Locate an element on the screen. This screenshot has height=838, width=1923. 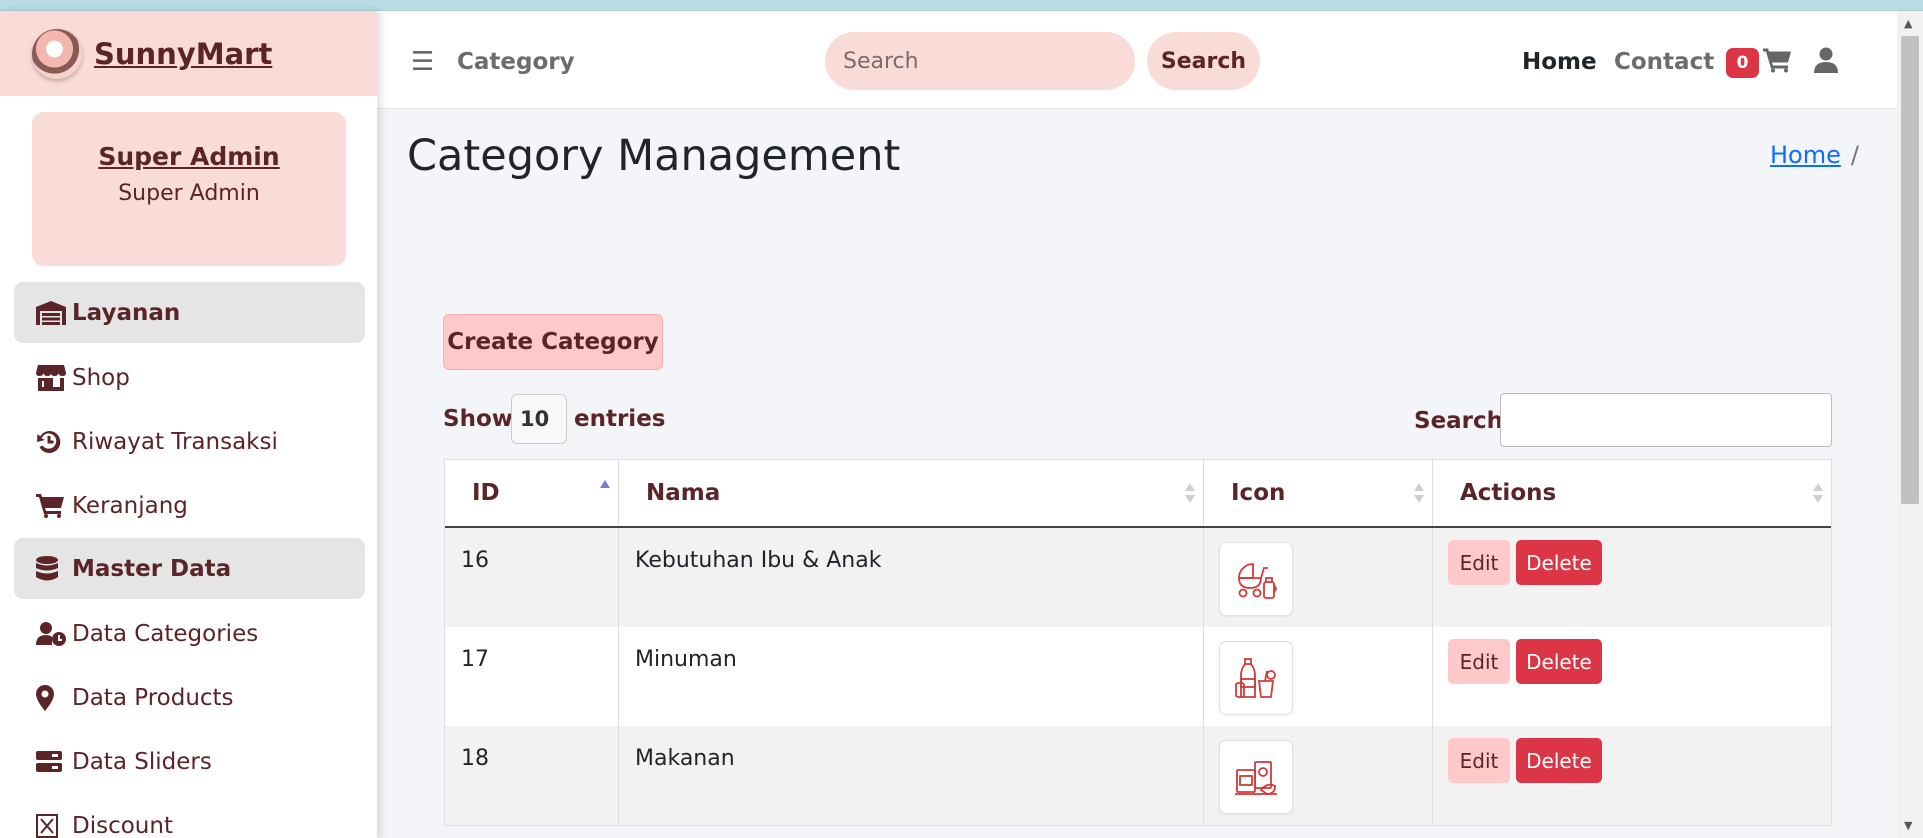
create-category-button: Create Category is located at coordinates (553, 342).